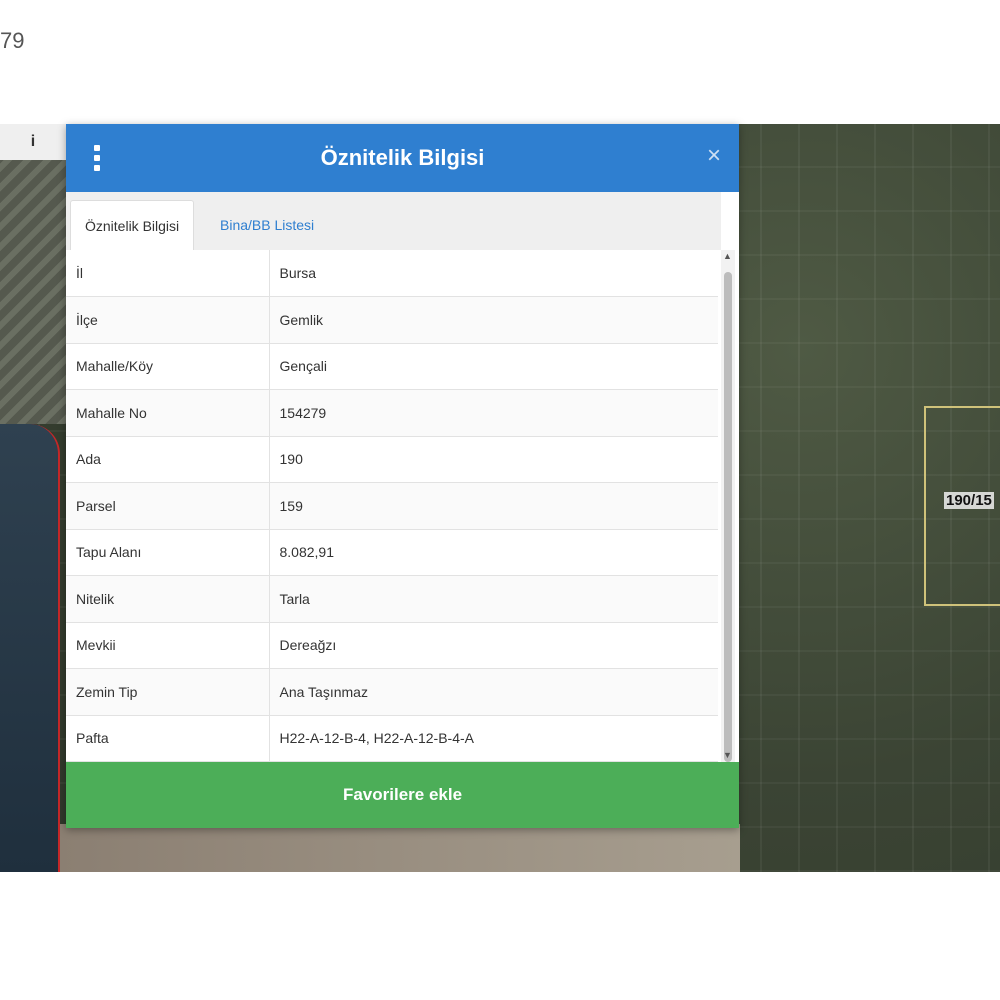  I want to click on row-key: Parsel, so click(168, 506).